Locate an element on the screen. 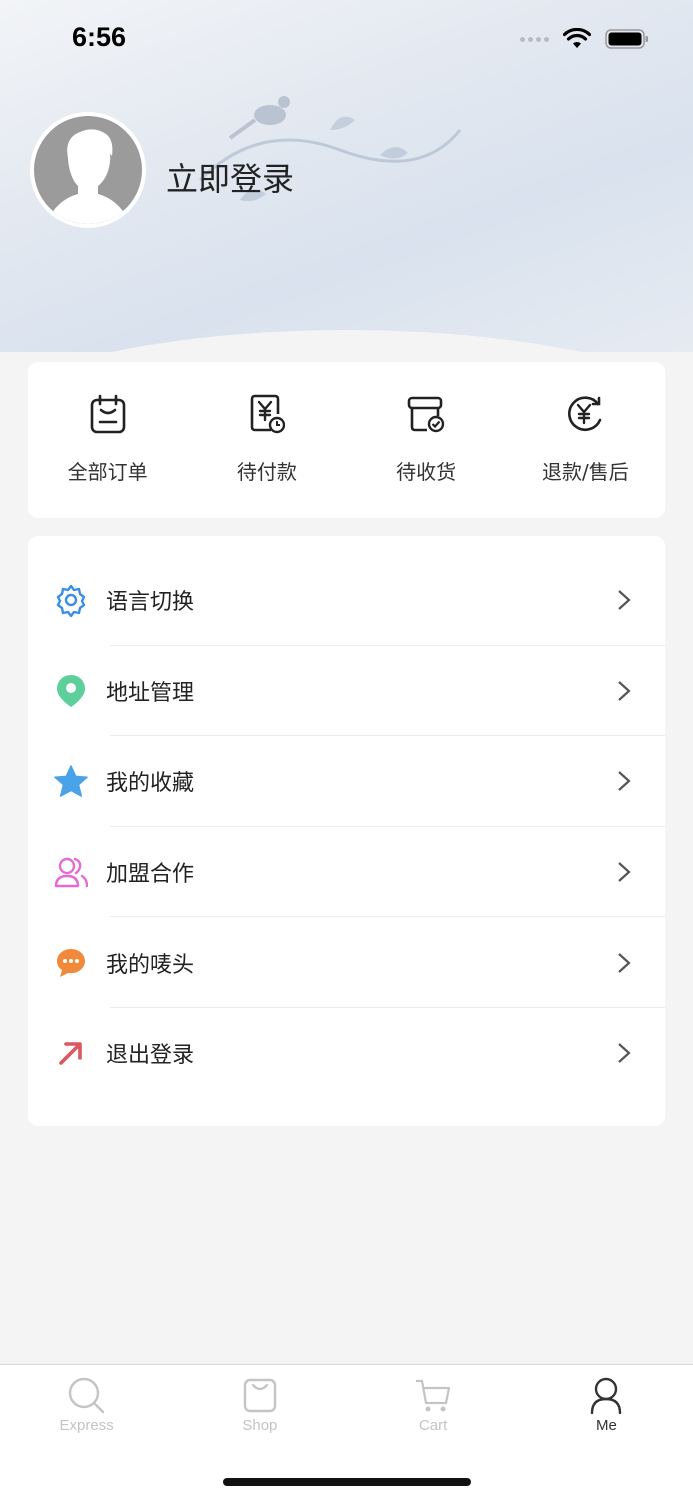  home-indicator is located at coordinates (347, 1482).